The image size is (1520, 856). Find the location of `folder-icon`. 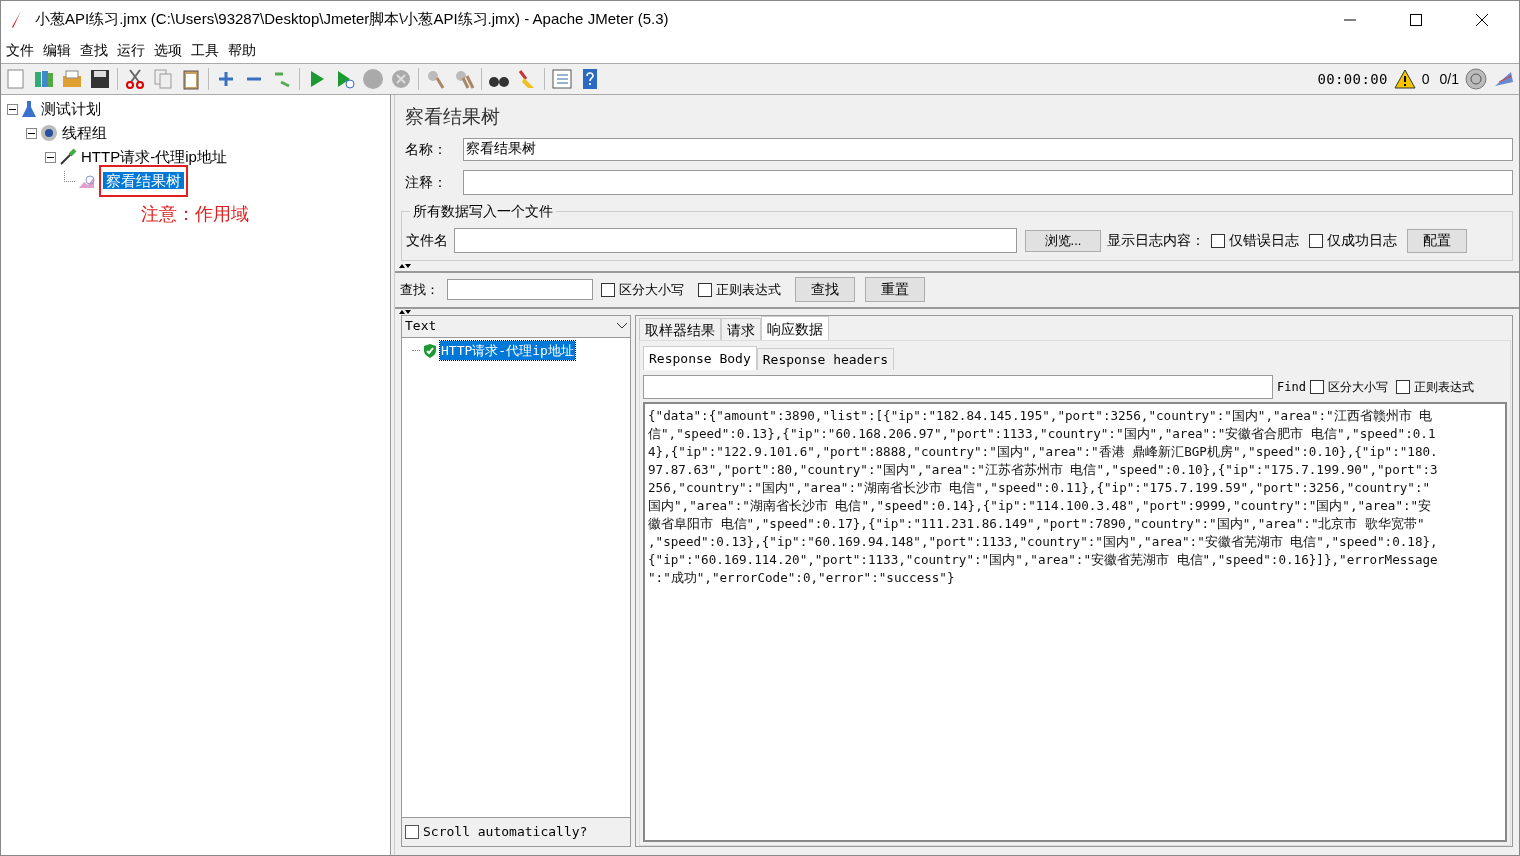

folder-icon is located at coordinates (72, 79).